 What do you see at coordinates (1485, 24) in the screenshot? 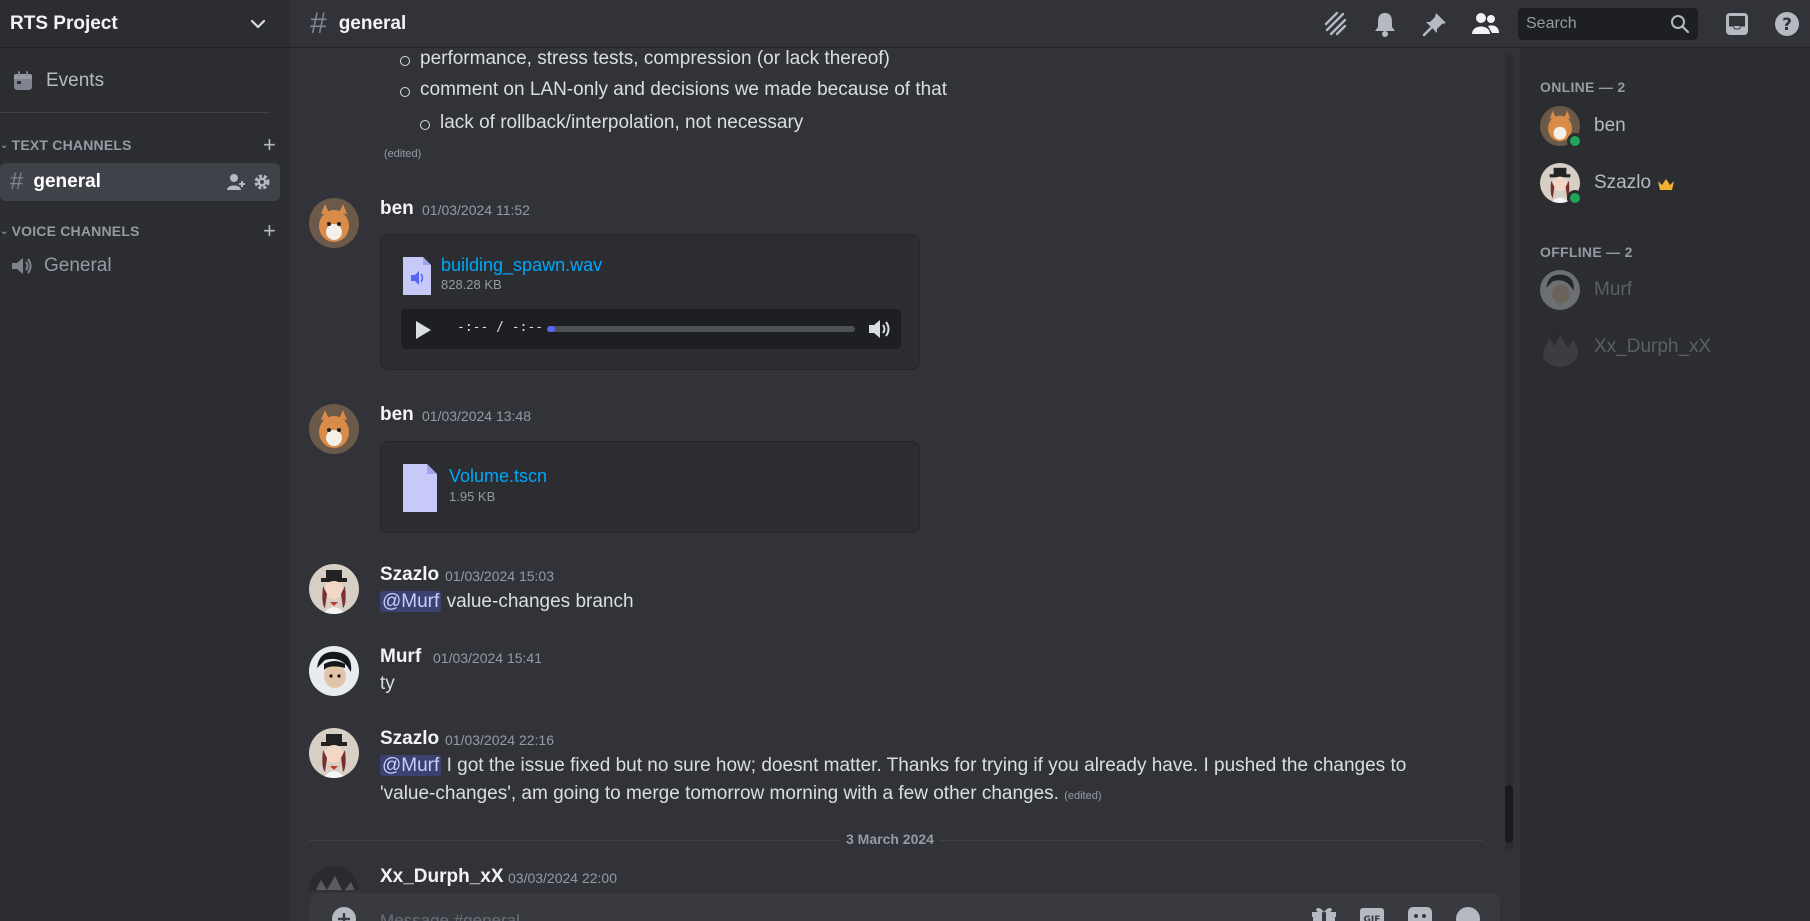
I see `member-list-icon` at bounding box center [1485, 24].